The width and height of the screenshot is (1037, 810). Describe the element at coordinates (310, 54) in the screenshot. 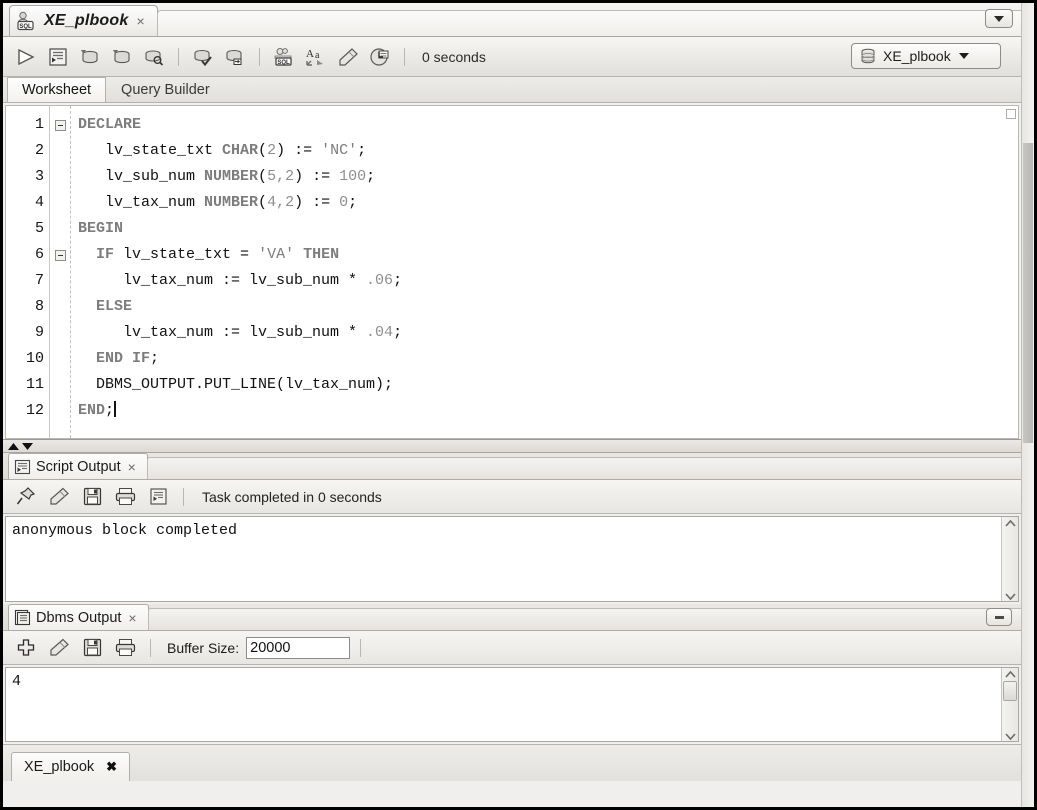

I see `svg-text: A` at that location.